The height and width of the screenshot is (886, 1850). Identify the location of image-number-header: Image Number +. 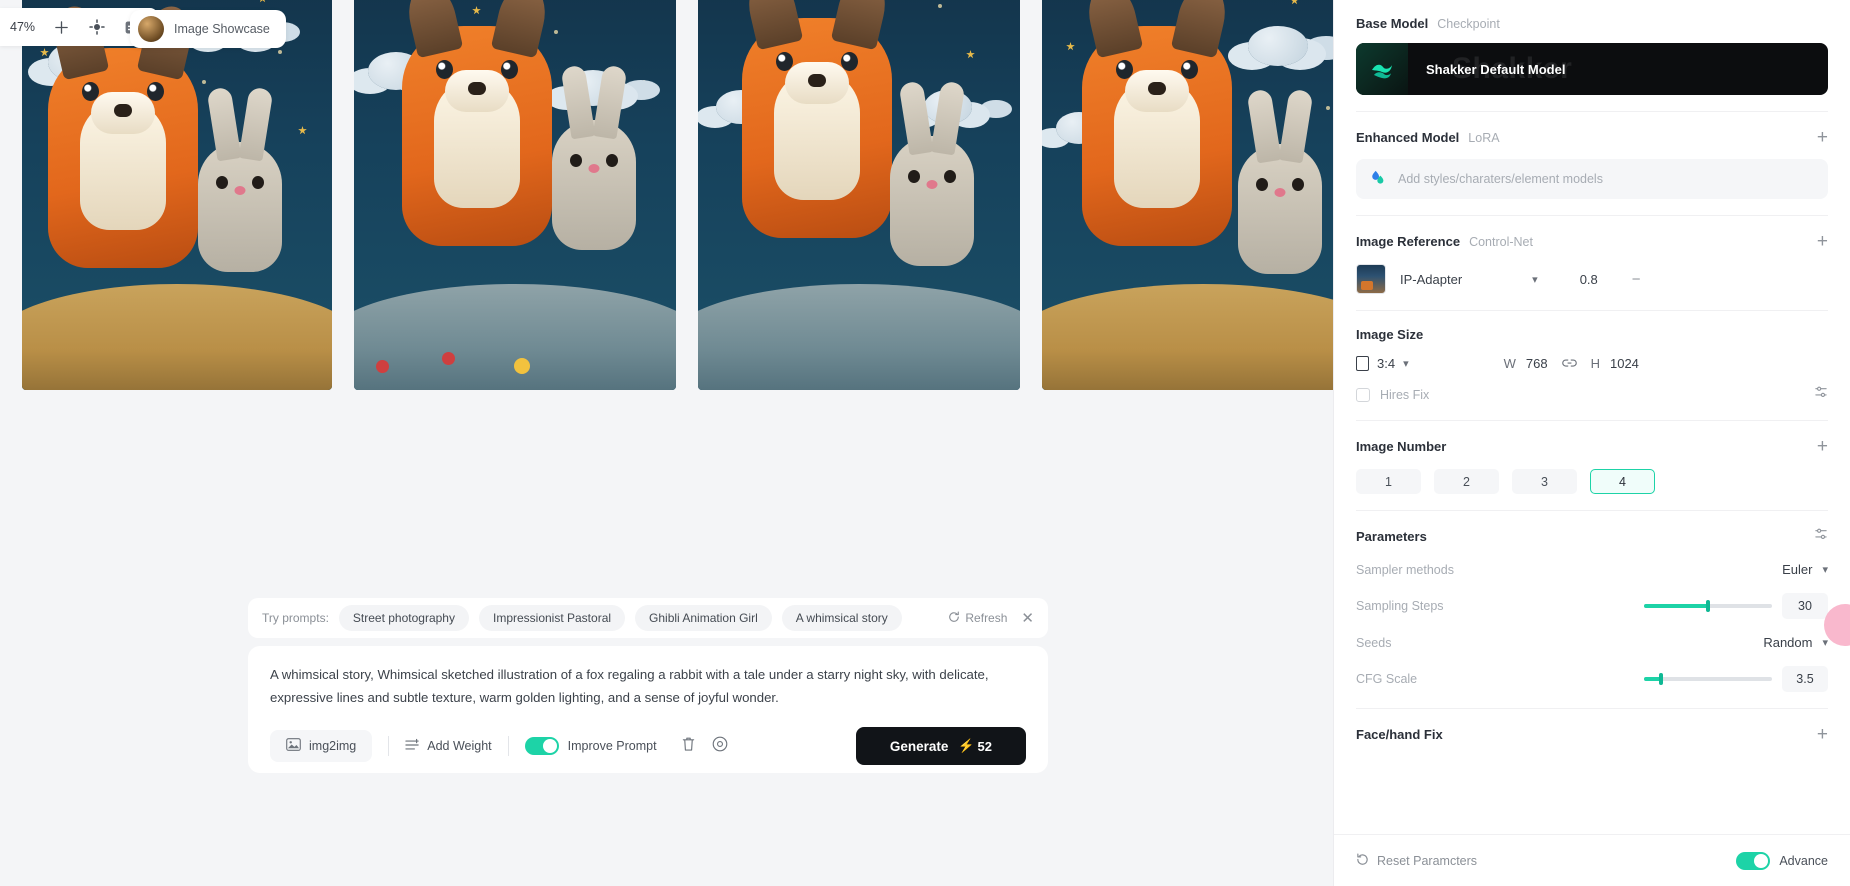
(1592, 446).